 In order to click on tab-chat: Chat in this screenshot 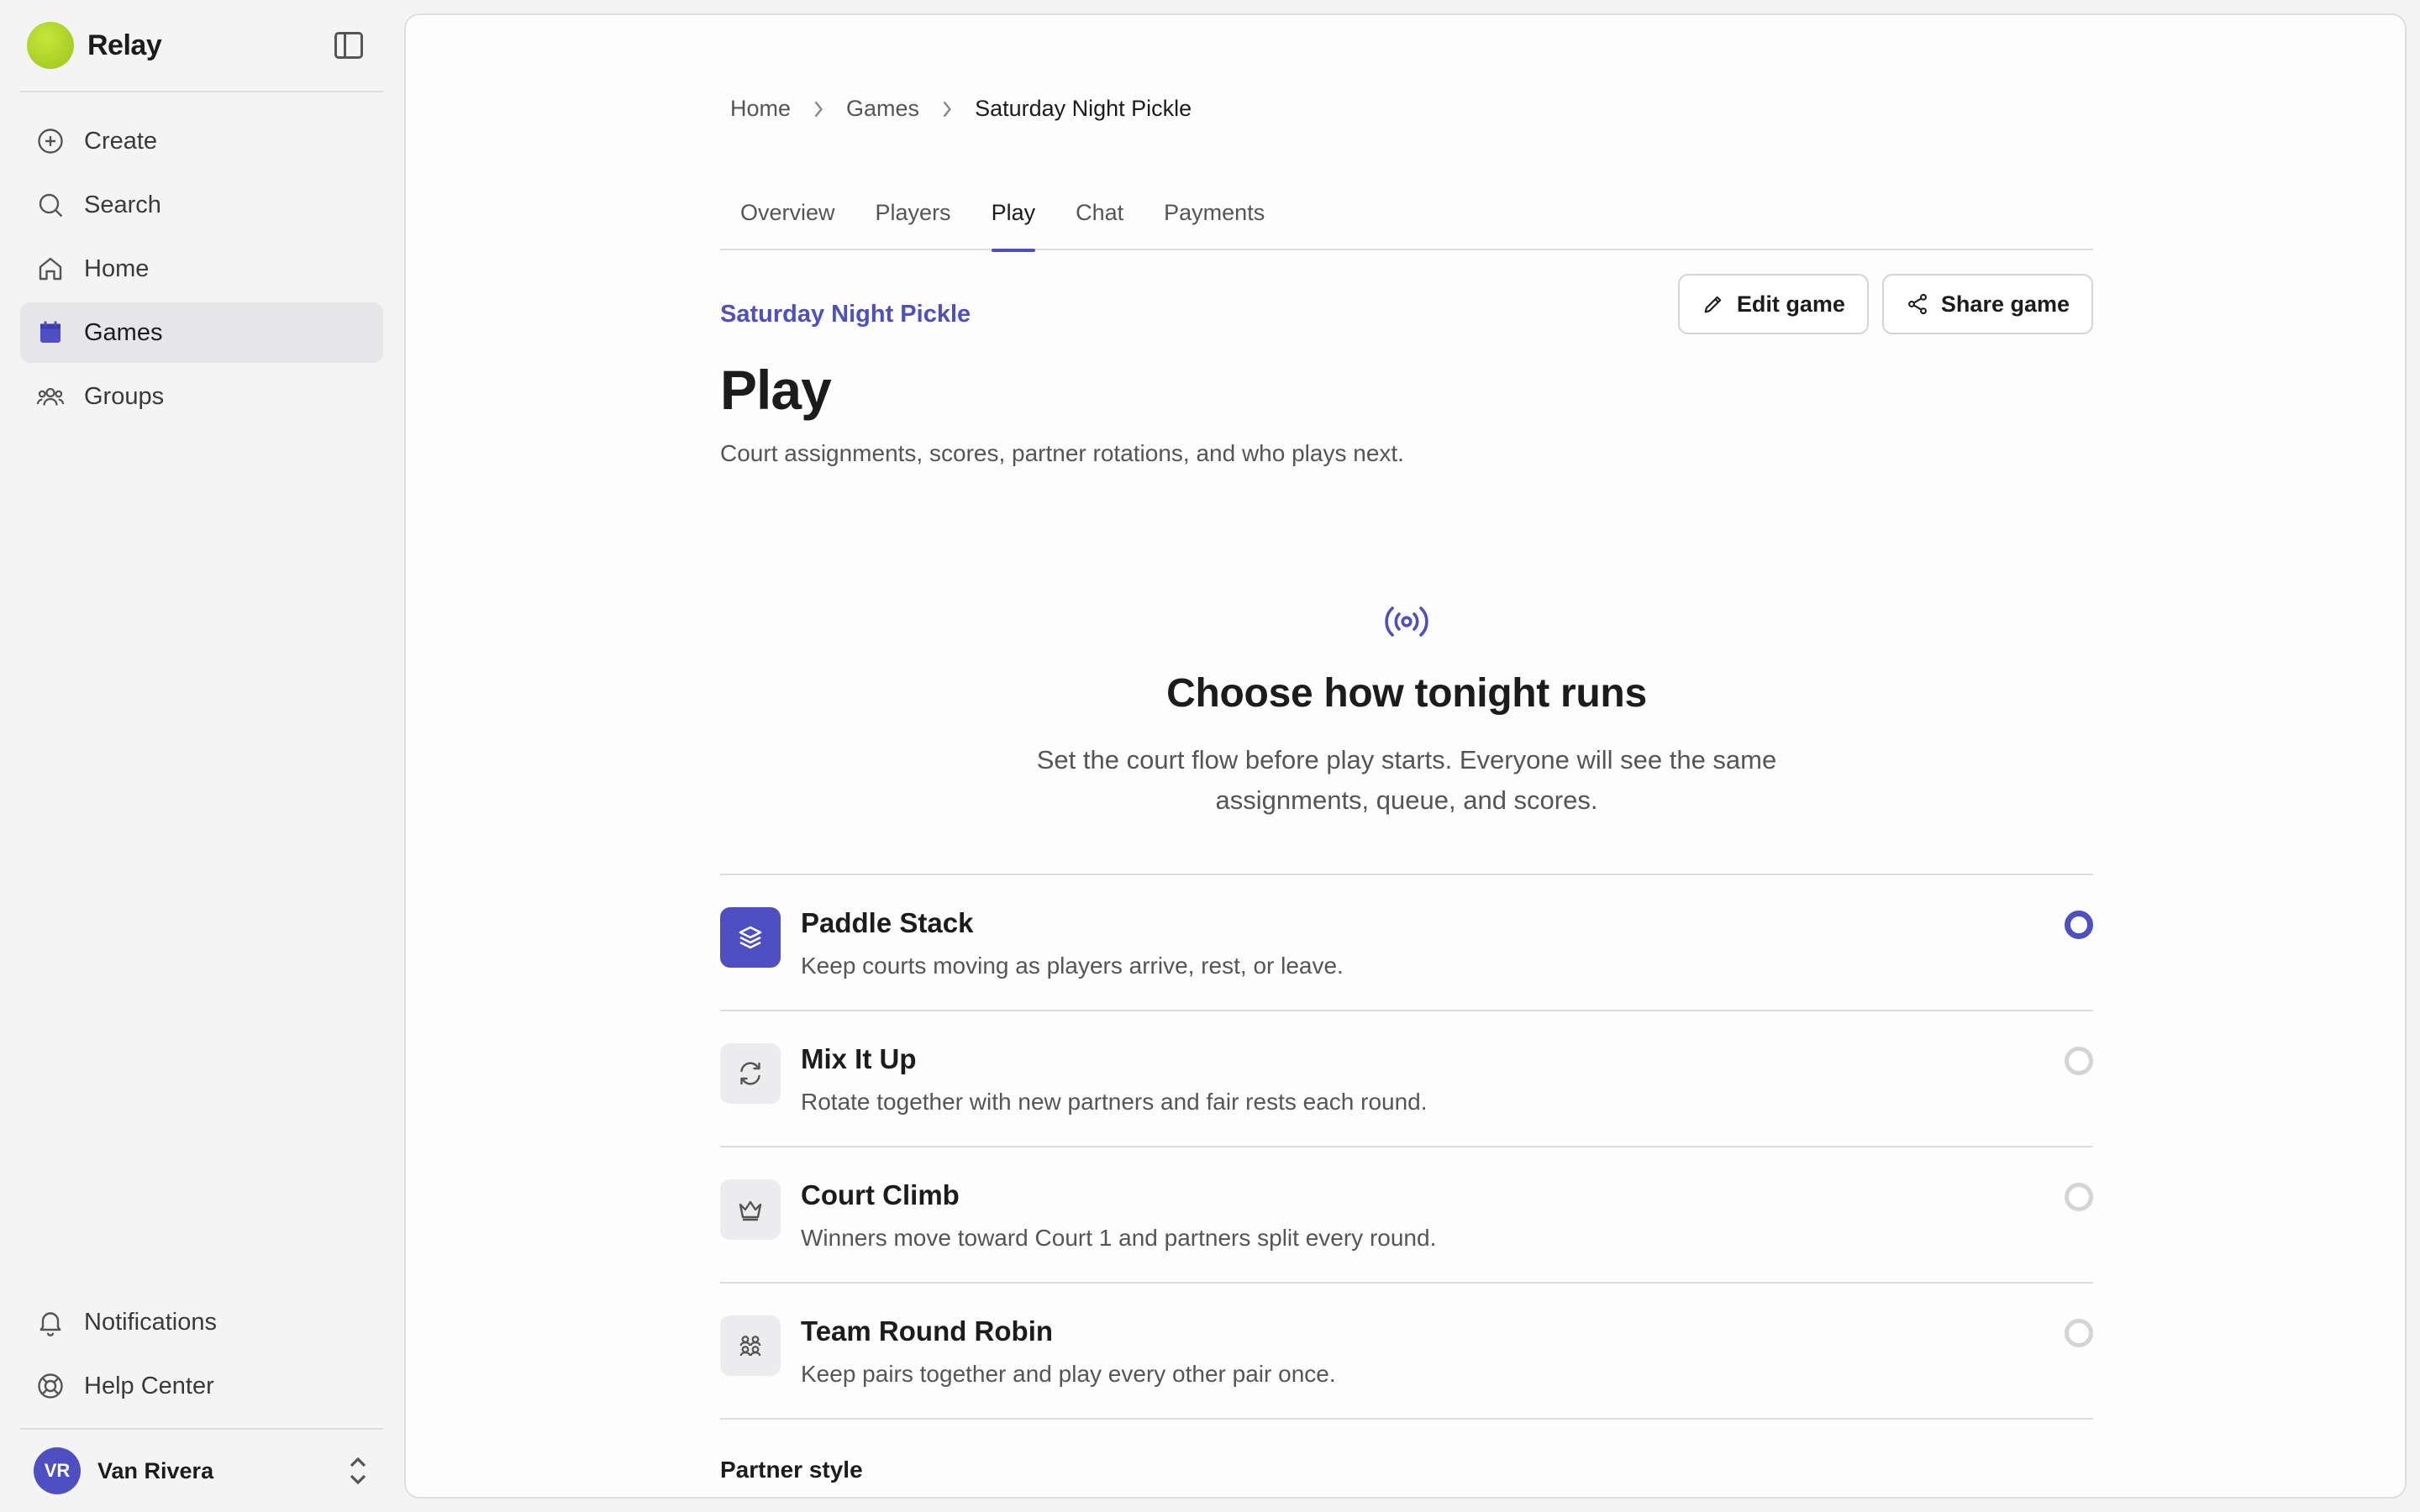, I will do `click(1100, 212)`.